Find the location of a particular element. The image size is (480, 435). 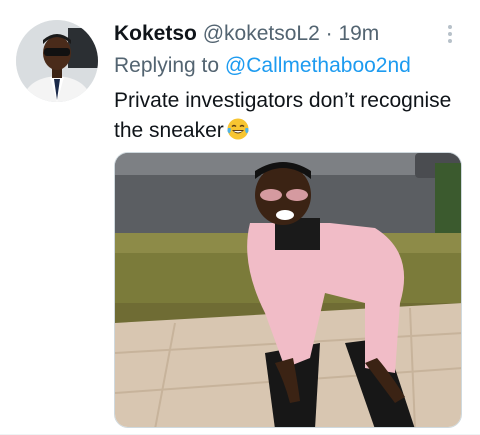

tweet-header: Koketso @koketsoL2 · 19m is located at coordinates (246, 34).